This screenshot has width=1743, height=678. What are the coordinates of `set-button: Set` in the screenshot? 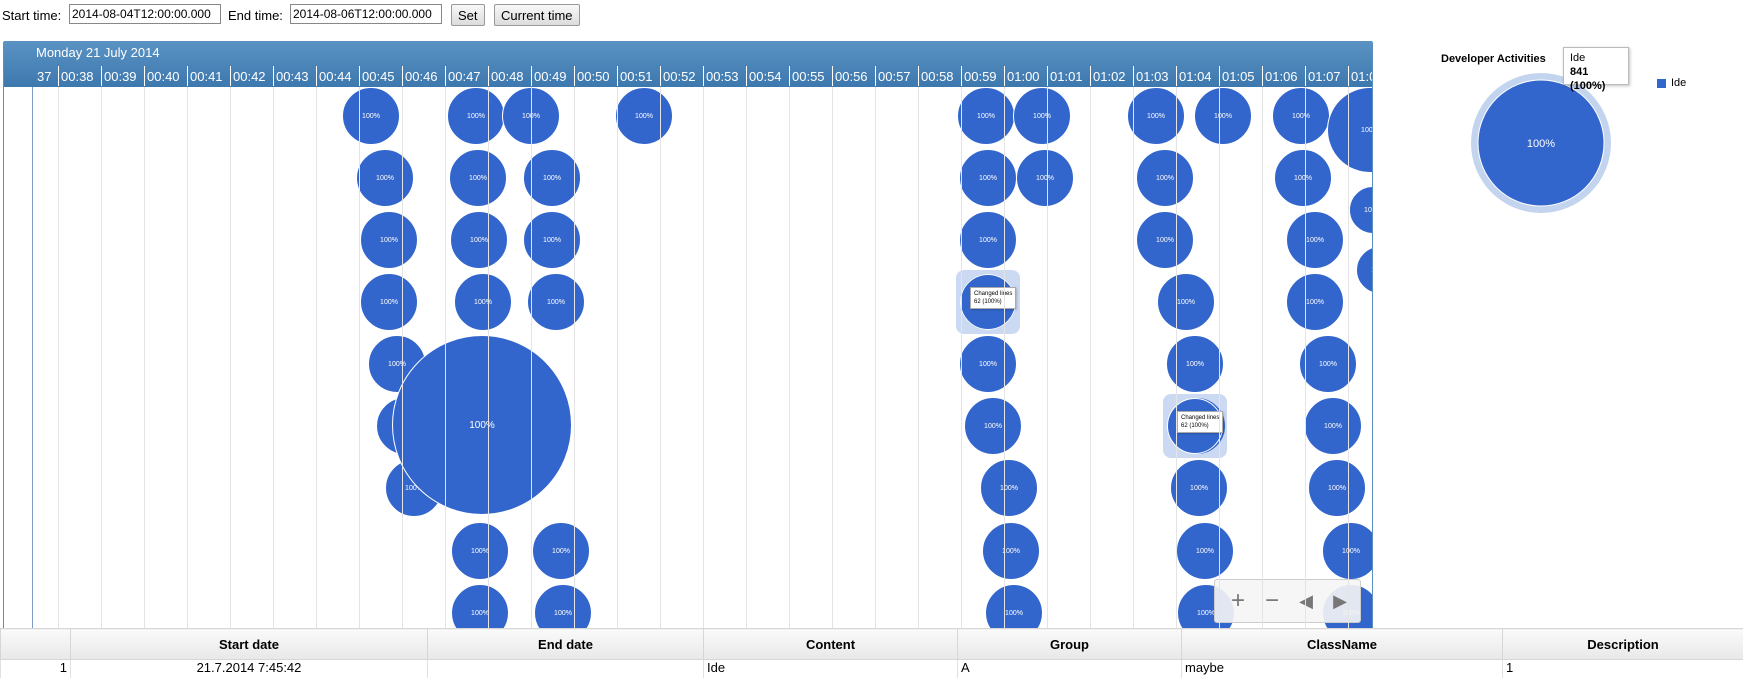 It's located at (468, 15).